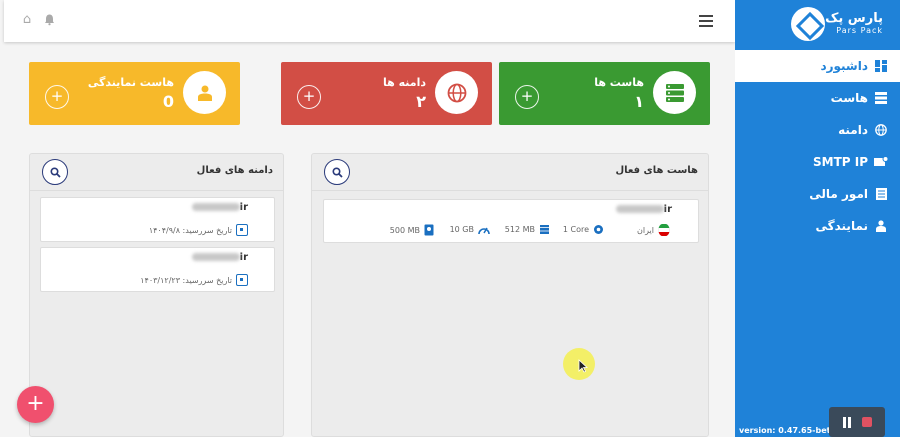 The height and width of the screenshot is (437, 900). I want to click on host-name: ir, so click(643, 209).